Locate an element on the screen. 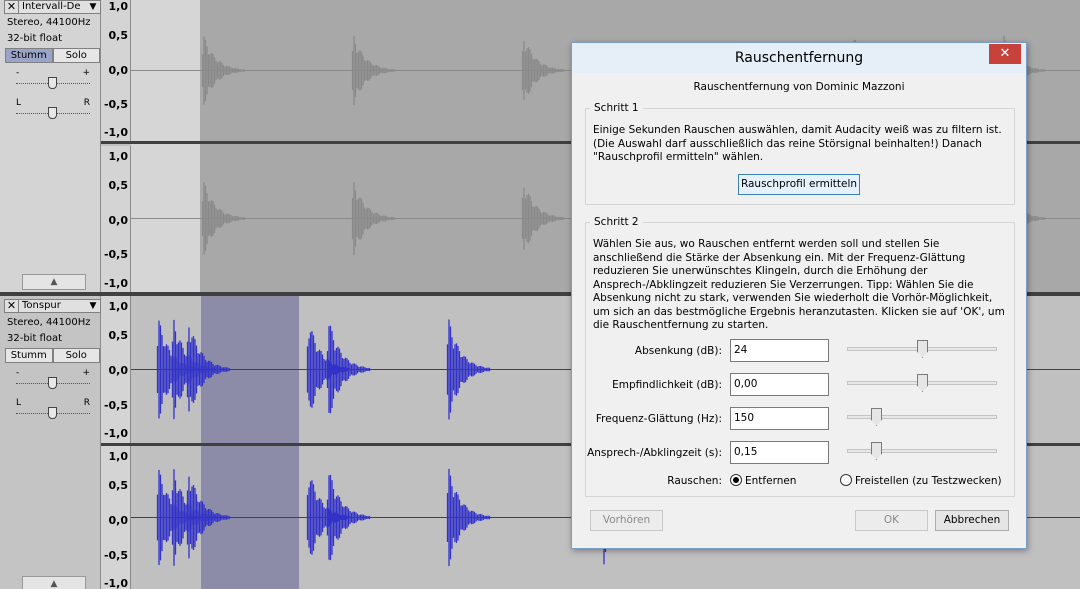 Image resolution: width=1080 pixels, height=589 pixels. radio-remove: Entfernen is located at coordinates (763, 480).